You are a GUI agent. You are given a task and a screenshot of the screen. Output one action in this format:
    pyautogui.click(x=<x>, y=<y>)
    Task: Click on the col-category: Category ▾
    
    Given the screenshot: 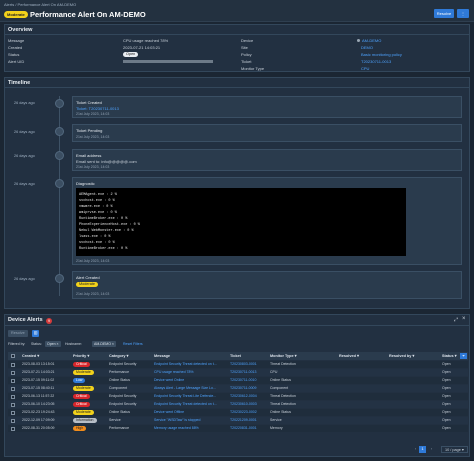 What is the action you would take?
    pyautogui.click(x=118, y=356)
    